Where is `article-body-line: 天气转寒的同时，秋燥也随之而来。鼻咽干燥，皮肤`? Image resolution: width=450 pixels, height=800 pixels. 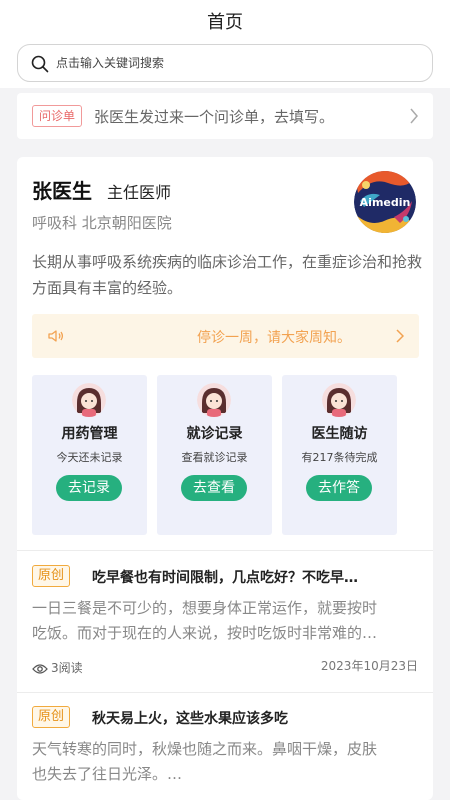
article-body-line: 天气转寒的同时，秋燥也随之而来。鼻咽干燥，皮肤 is located at coordinates (205, 749).